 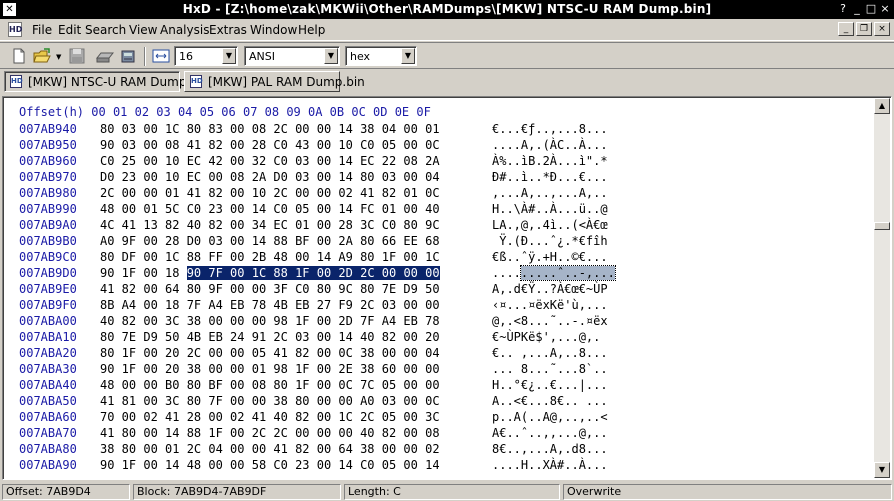 What do you see at coordinates (885, 9) in the screenshot?
I see `close-button: ×` at bounding box center [885, 9].